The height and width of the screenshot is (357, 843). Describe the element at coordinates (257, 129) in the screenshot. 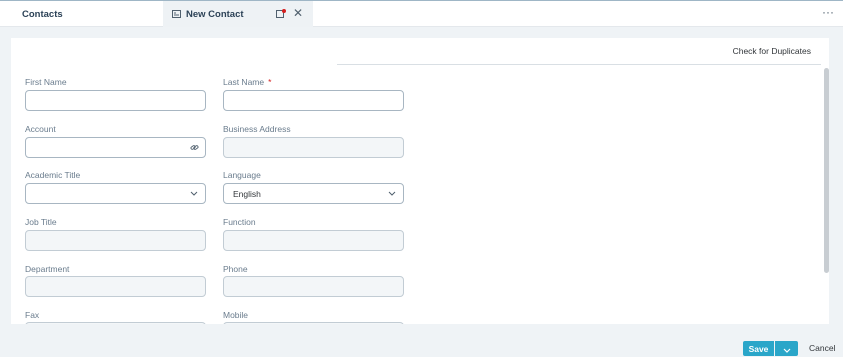

I see `business-address-label: Business Address` at that location.